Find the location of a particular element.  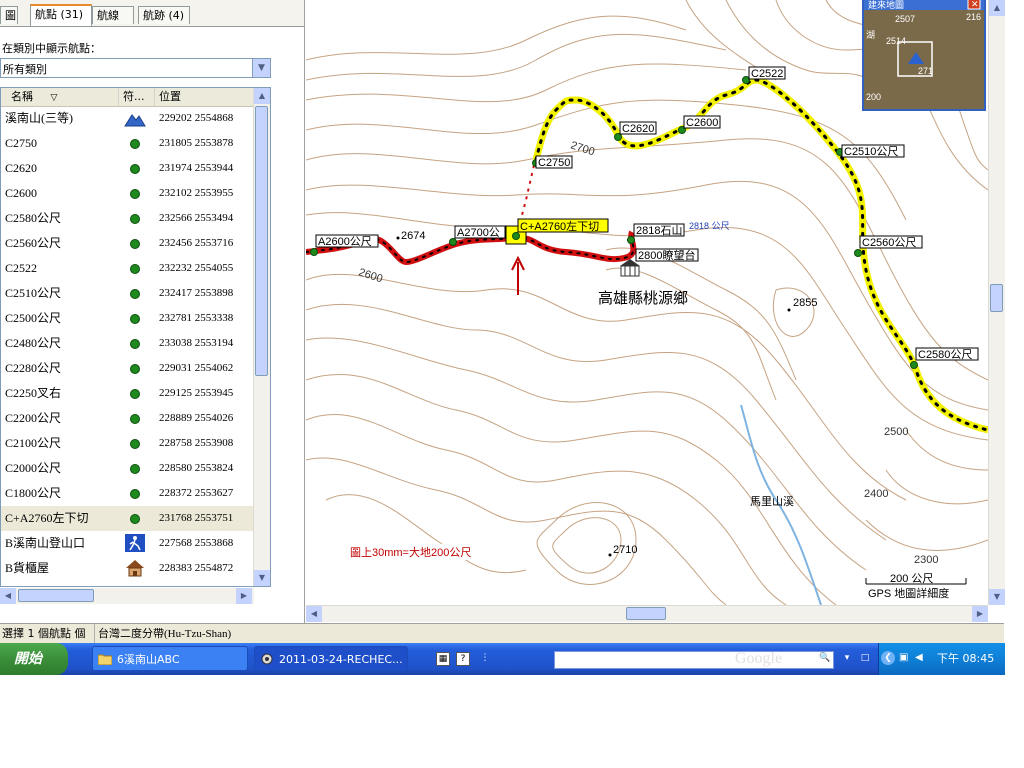

status-selection: 選擇 1 個航點 個 is located at coordinates (47, 634).